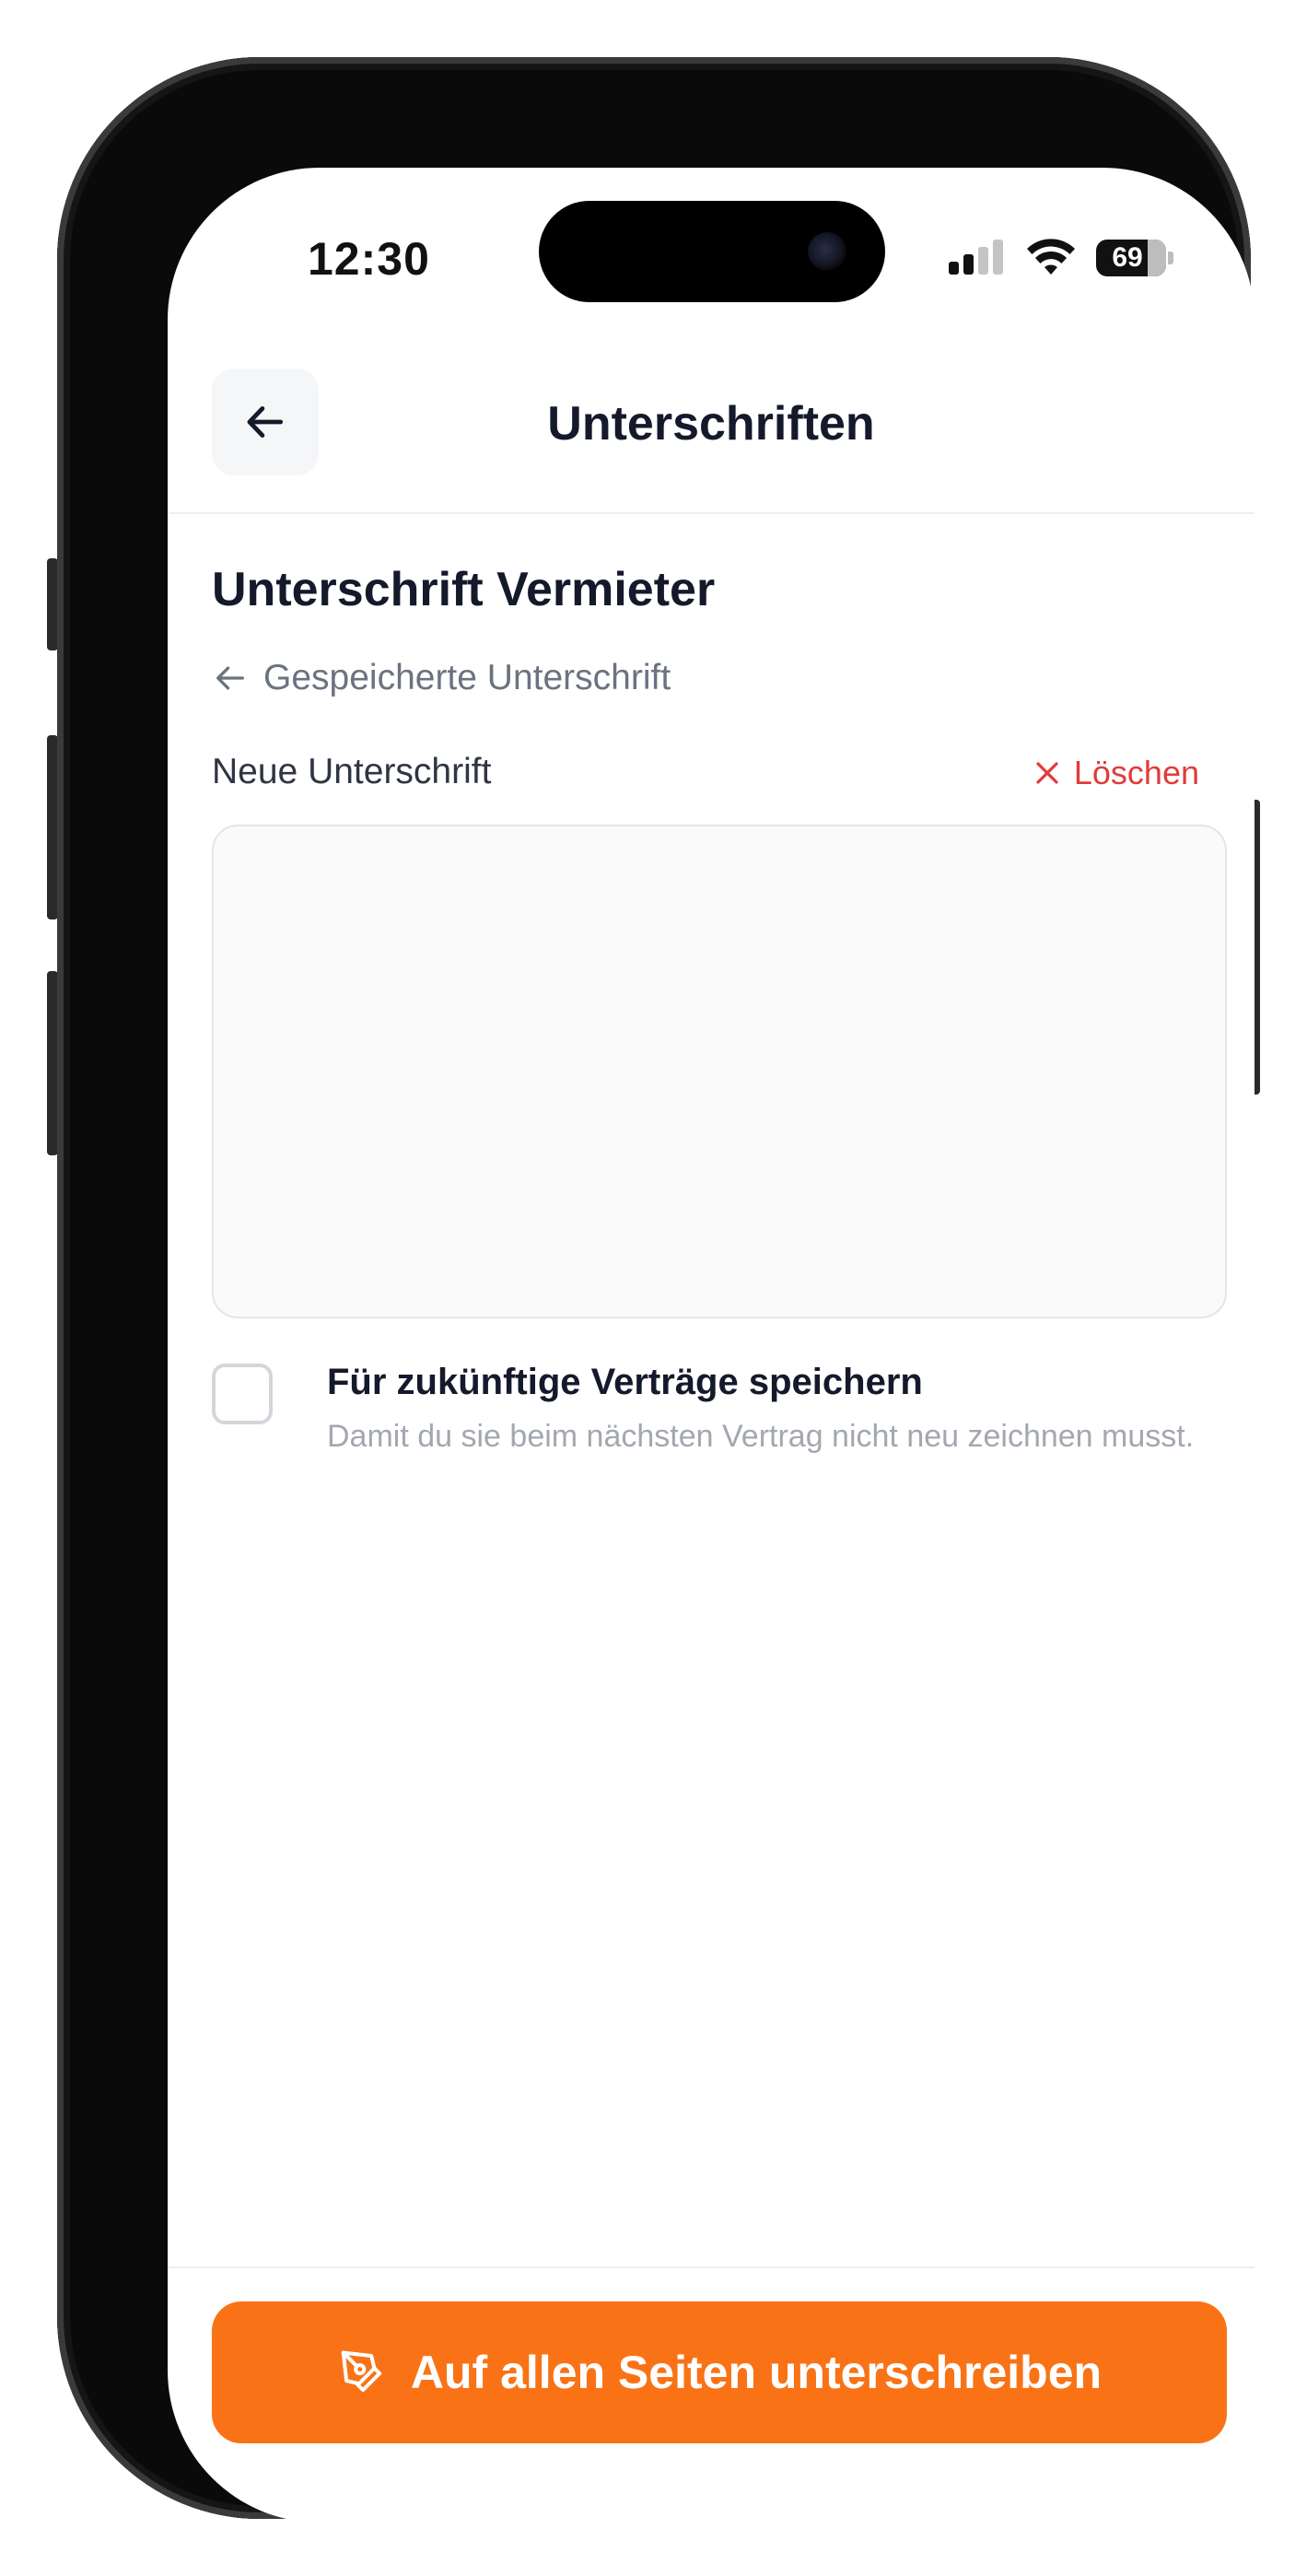  What do you see at coordinates (827, 251) in the screenshot?
I see `camera-icon` at bounding box center [827, 251].